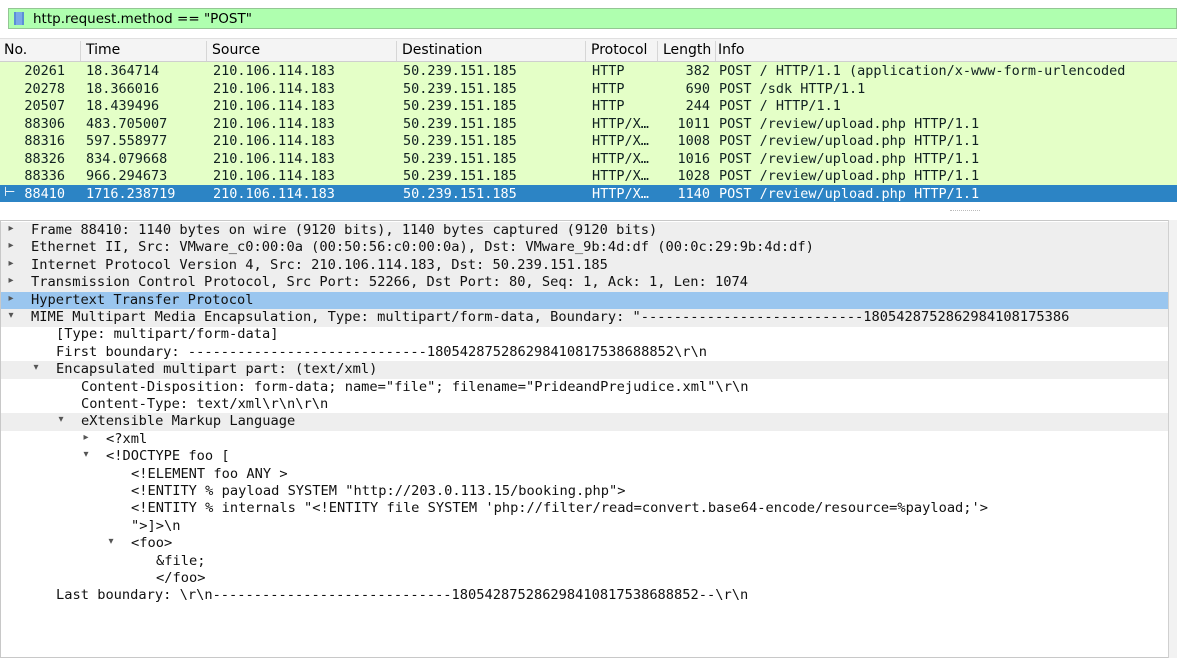 The width and height of the screenshot is (1177, 658). Describe the element at coordinates (585, 335) in the screenshot. I see `detail-tree-row: [Type: multipart/form-data]` at that location.